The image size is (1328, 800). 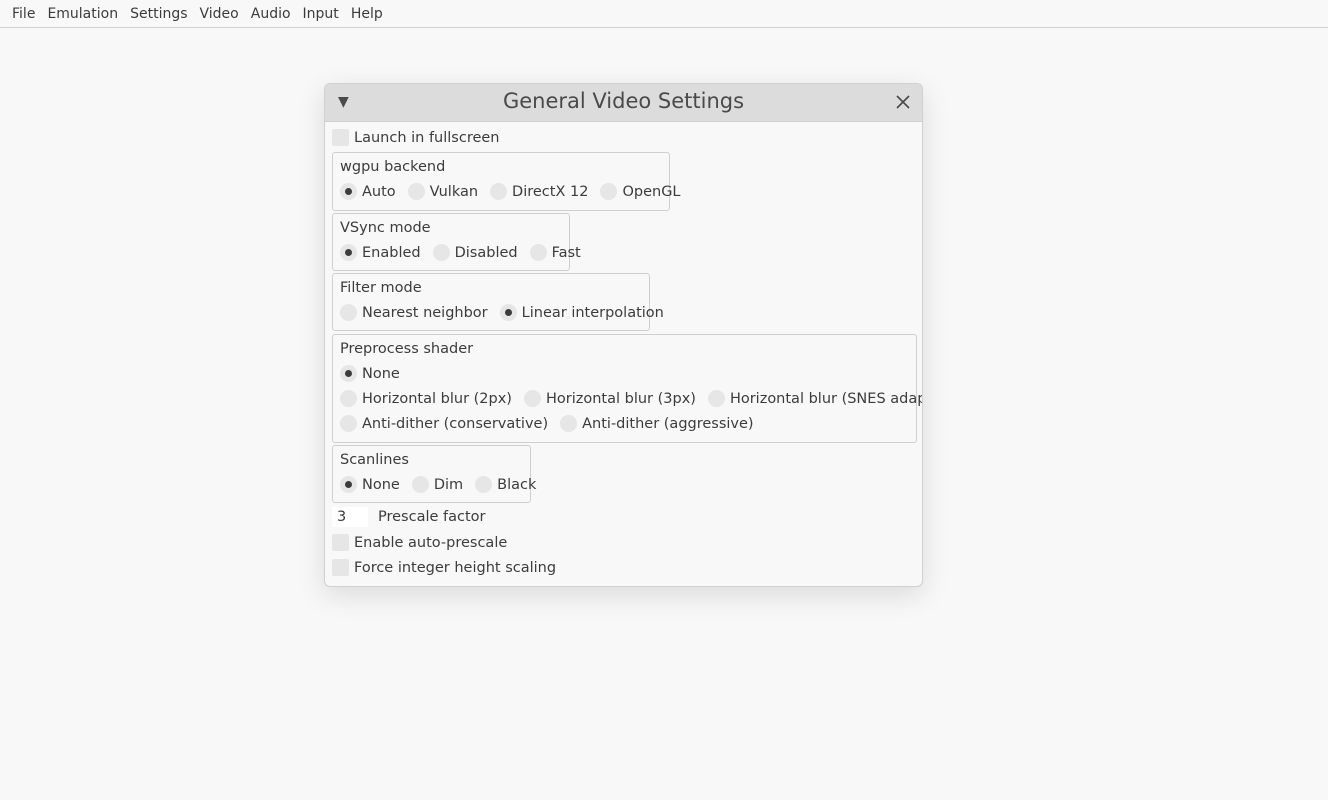 What do you see at coordinates (550, 191) in the screenshot?
I see `radio-label: DirectX 12` at bounding box center [550, 191].